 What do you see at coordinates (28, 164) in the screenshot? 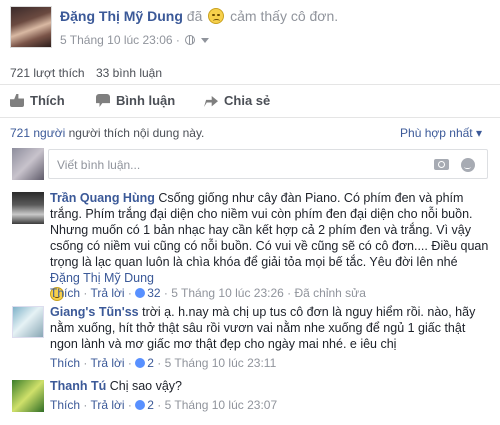
I see `viewer-avatar` at bounding box center [28, 164].